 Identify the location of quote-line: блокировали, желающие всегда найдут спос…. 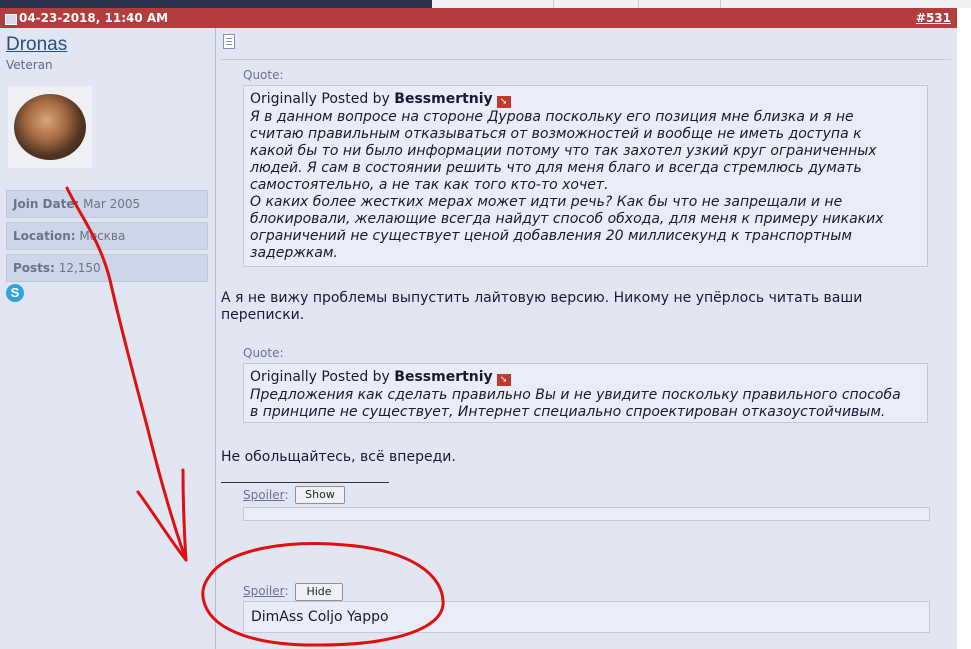
(567, 219).